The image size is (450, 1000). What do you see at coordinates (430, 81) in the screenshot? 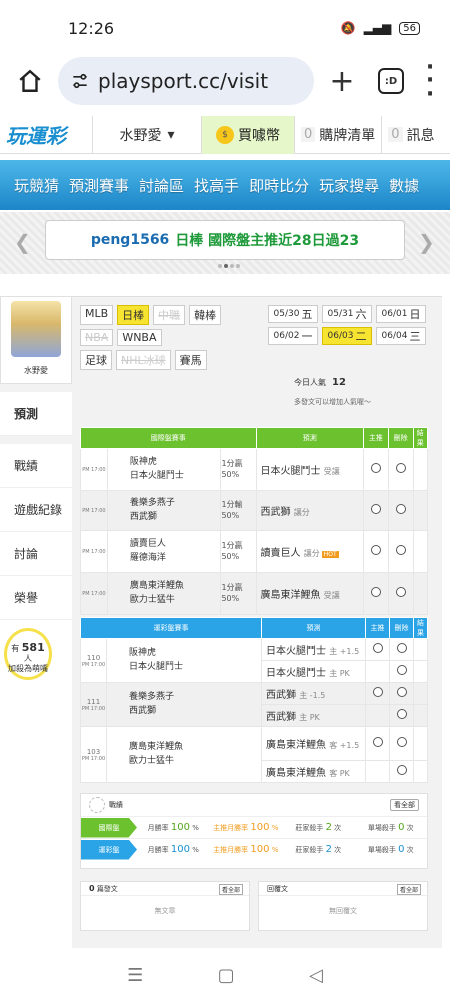
I see `more-menu-icon: · · ·` at bounding box center [430, 81].